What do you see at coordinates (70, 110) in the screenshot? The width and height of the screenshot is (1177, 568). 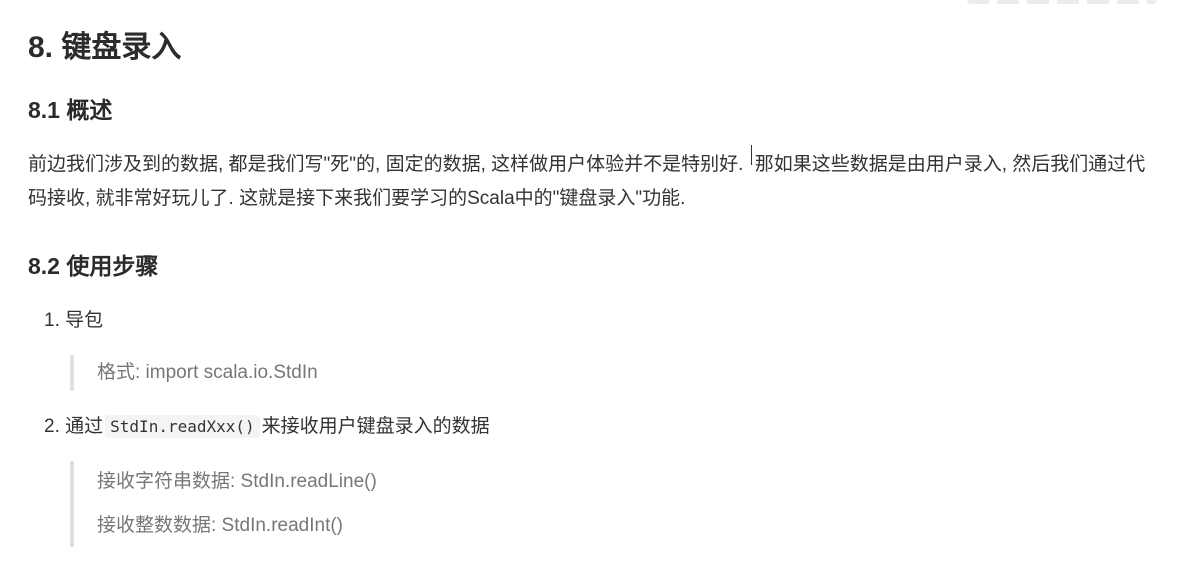 I see `overview-heading: 8.1 概述` at bounding box center [70, 110].